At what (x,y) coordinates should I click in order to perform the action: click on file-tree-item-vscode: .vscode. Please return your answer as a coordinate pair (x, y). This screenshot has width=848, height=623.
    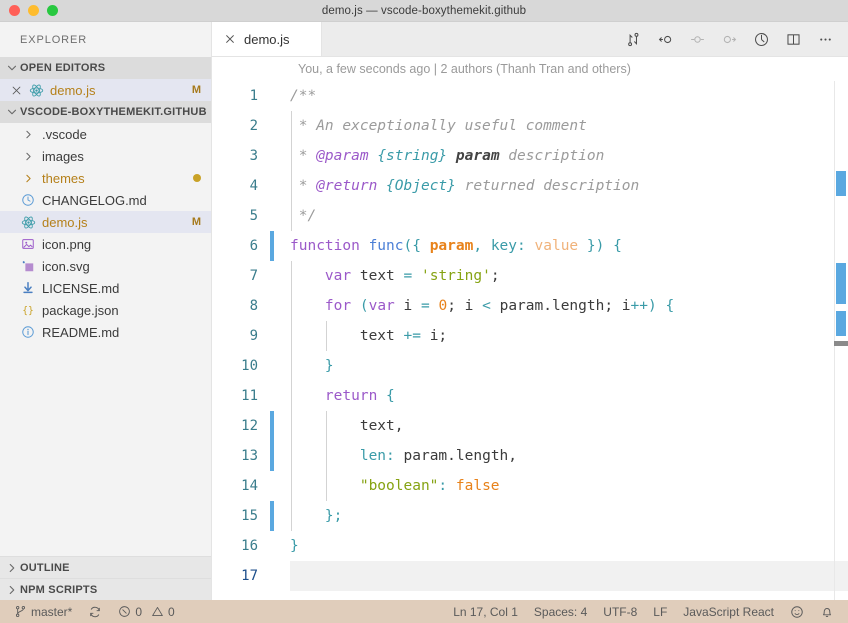
    Looking at the image, I should click on (105, 134).